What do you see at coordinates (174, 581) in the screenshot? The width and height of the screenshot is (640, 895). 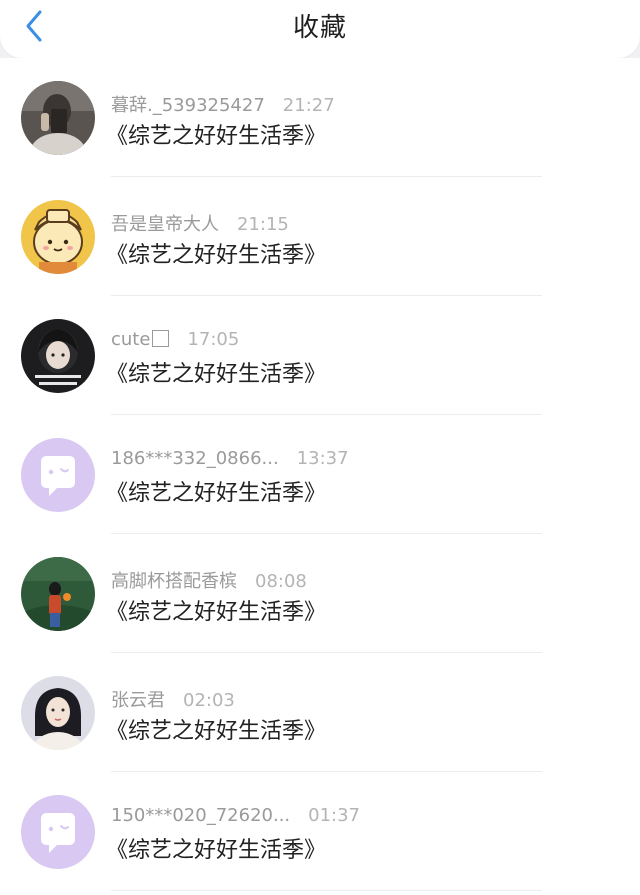 I see `username: 高脚杯搭配香槟` at bounding box center [174, 581].